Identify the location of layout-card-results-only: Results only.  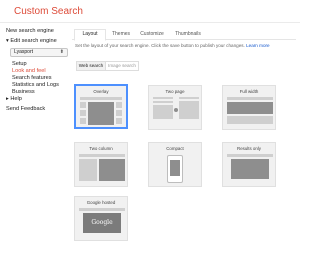
(249, 164).